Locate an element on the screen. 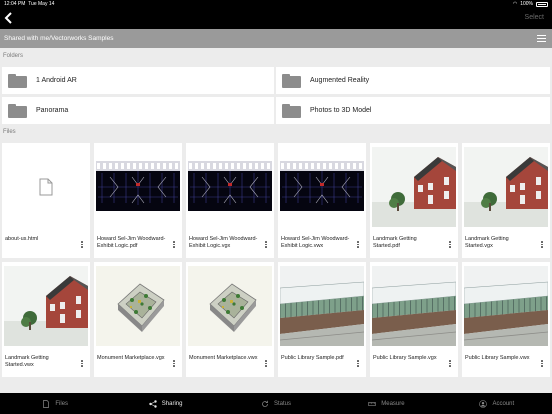  file-card: Public Library Sample.vgx is located at coordinates (414, 319).